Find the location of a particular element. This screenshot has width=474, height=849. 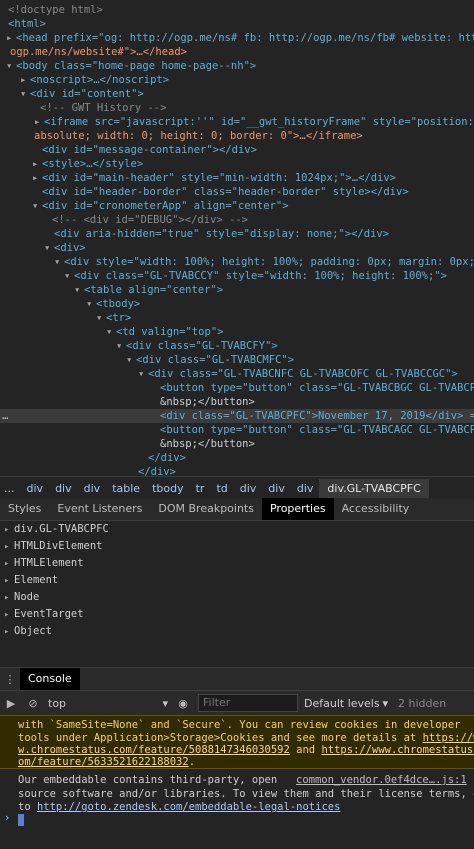

tree-node-debug-comment: <!-- <div id="DEBUG"></div> --> is located at coordinates (237, 220).